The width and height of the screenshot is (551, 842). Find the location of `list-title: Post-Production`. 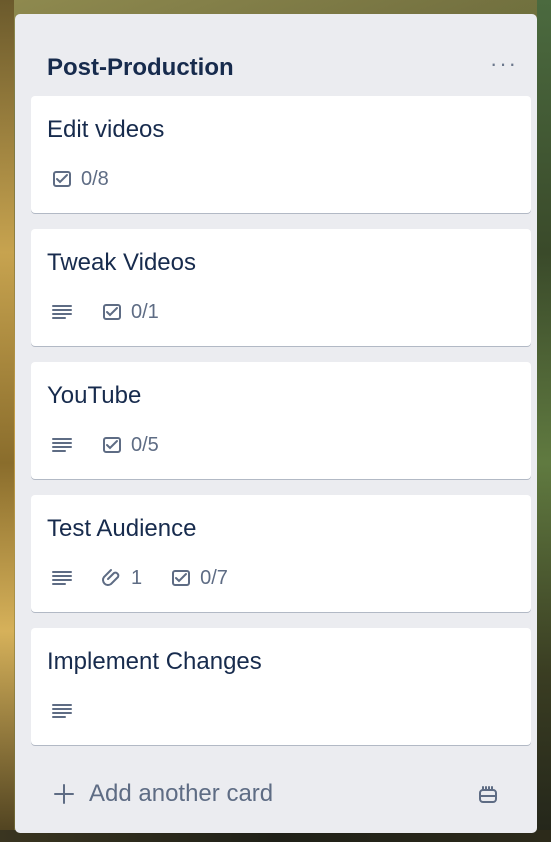

list-title: Post-Production is located at coordinates (140, 68).